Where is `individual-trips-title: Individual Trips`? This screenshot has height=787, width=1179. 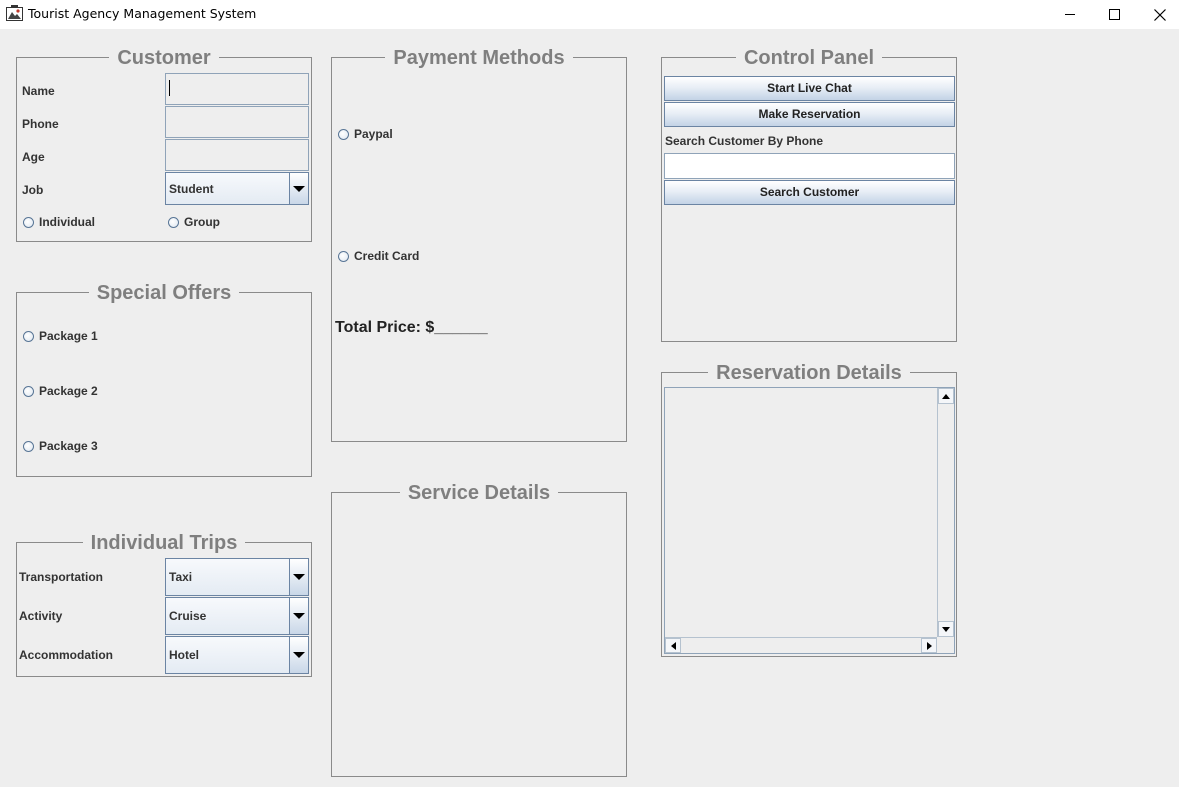
individual-trips-title: Individual Trips is located at coordinates (164, 543).